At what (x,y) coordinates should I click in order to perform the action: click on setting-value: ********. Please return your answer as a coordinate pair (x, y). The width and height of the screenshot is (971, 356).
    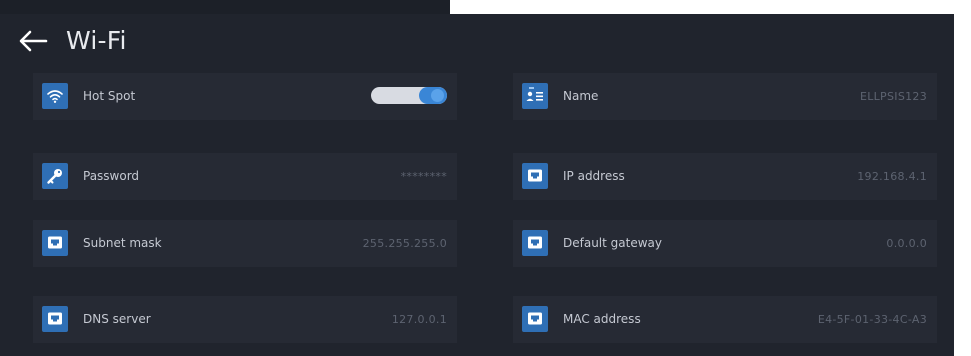
    Looking at the image, I should click on (423, 176).